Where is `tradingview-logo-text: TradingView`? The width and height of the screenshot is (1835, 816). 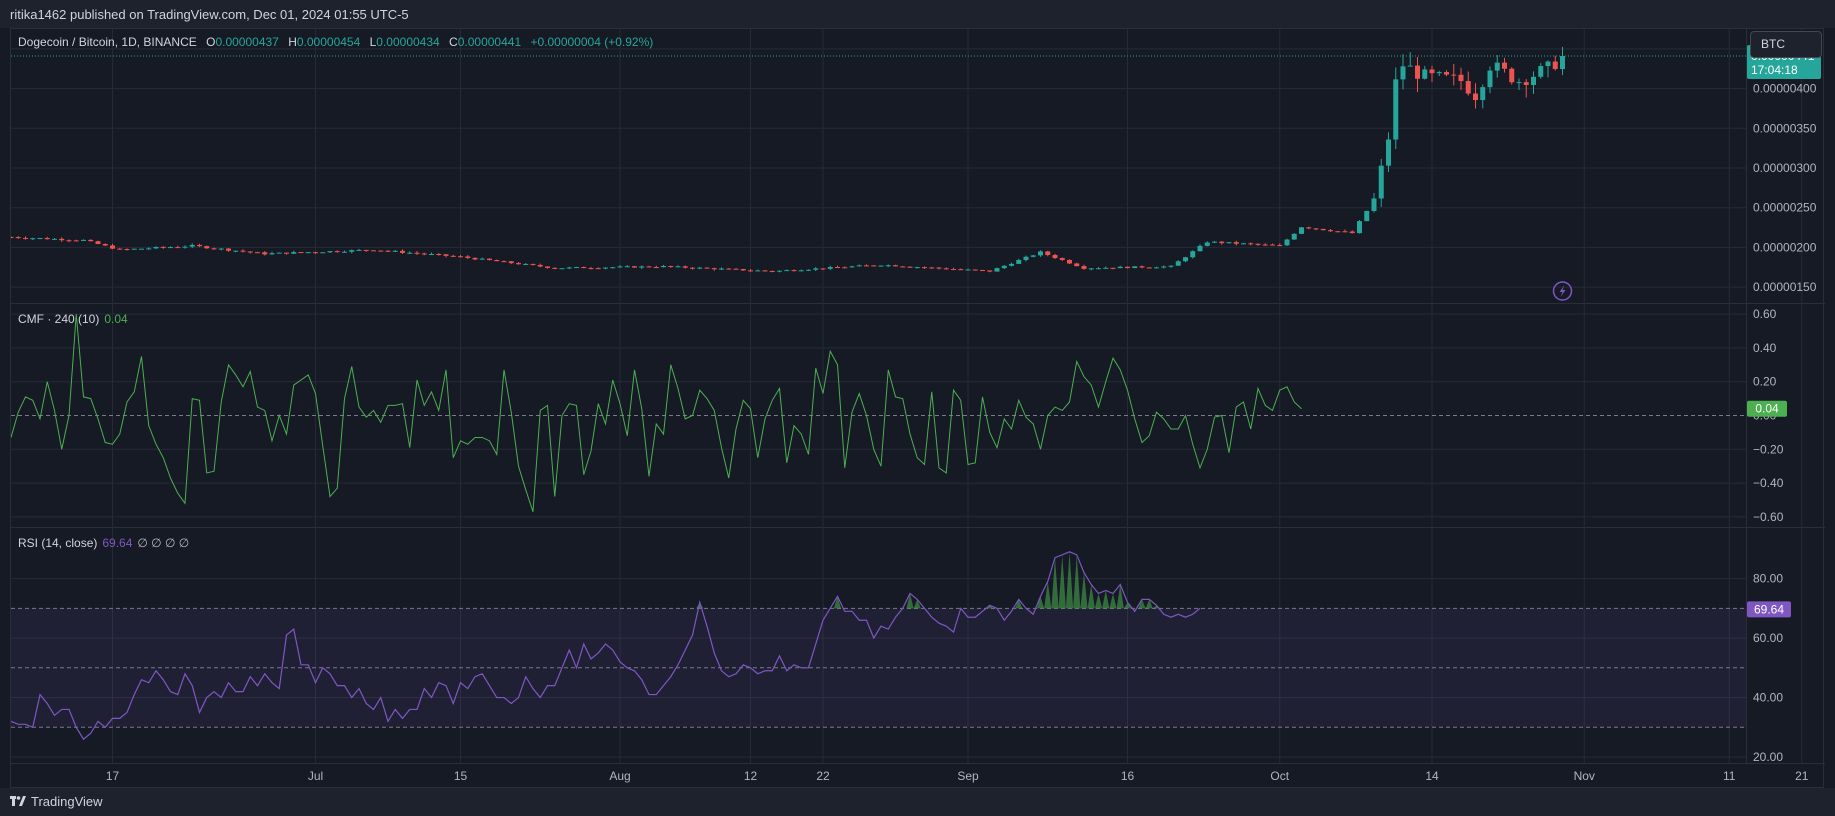
tradingview-logo-text: TradingView is located at coordinates (67, 801).